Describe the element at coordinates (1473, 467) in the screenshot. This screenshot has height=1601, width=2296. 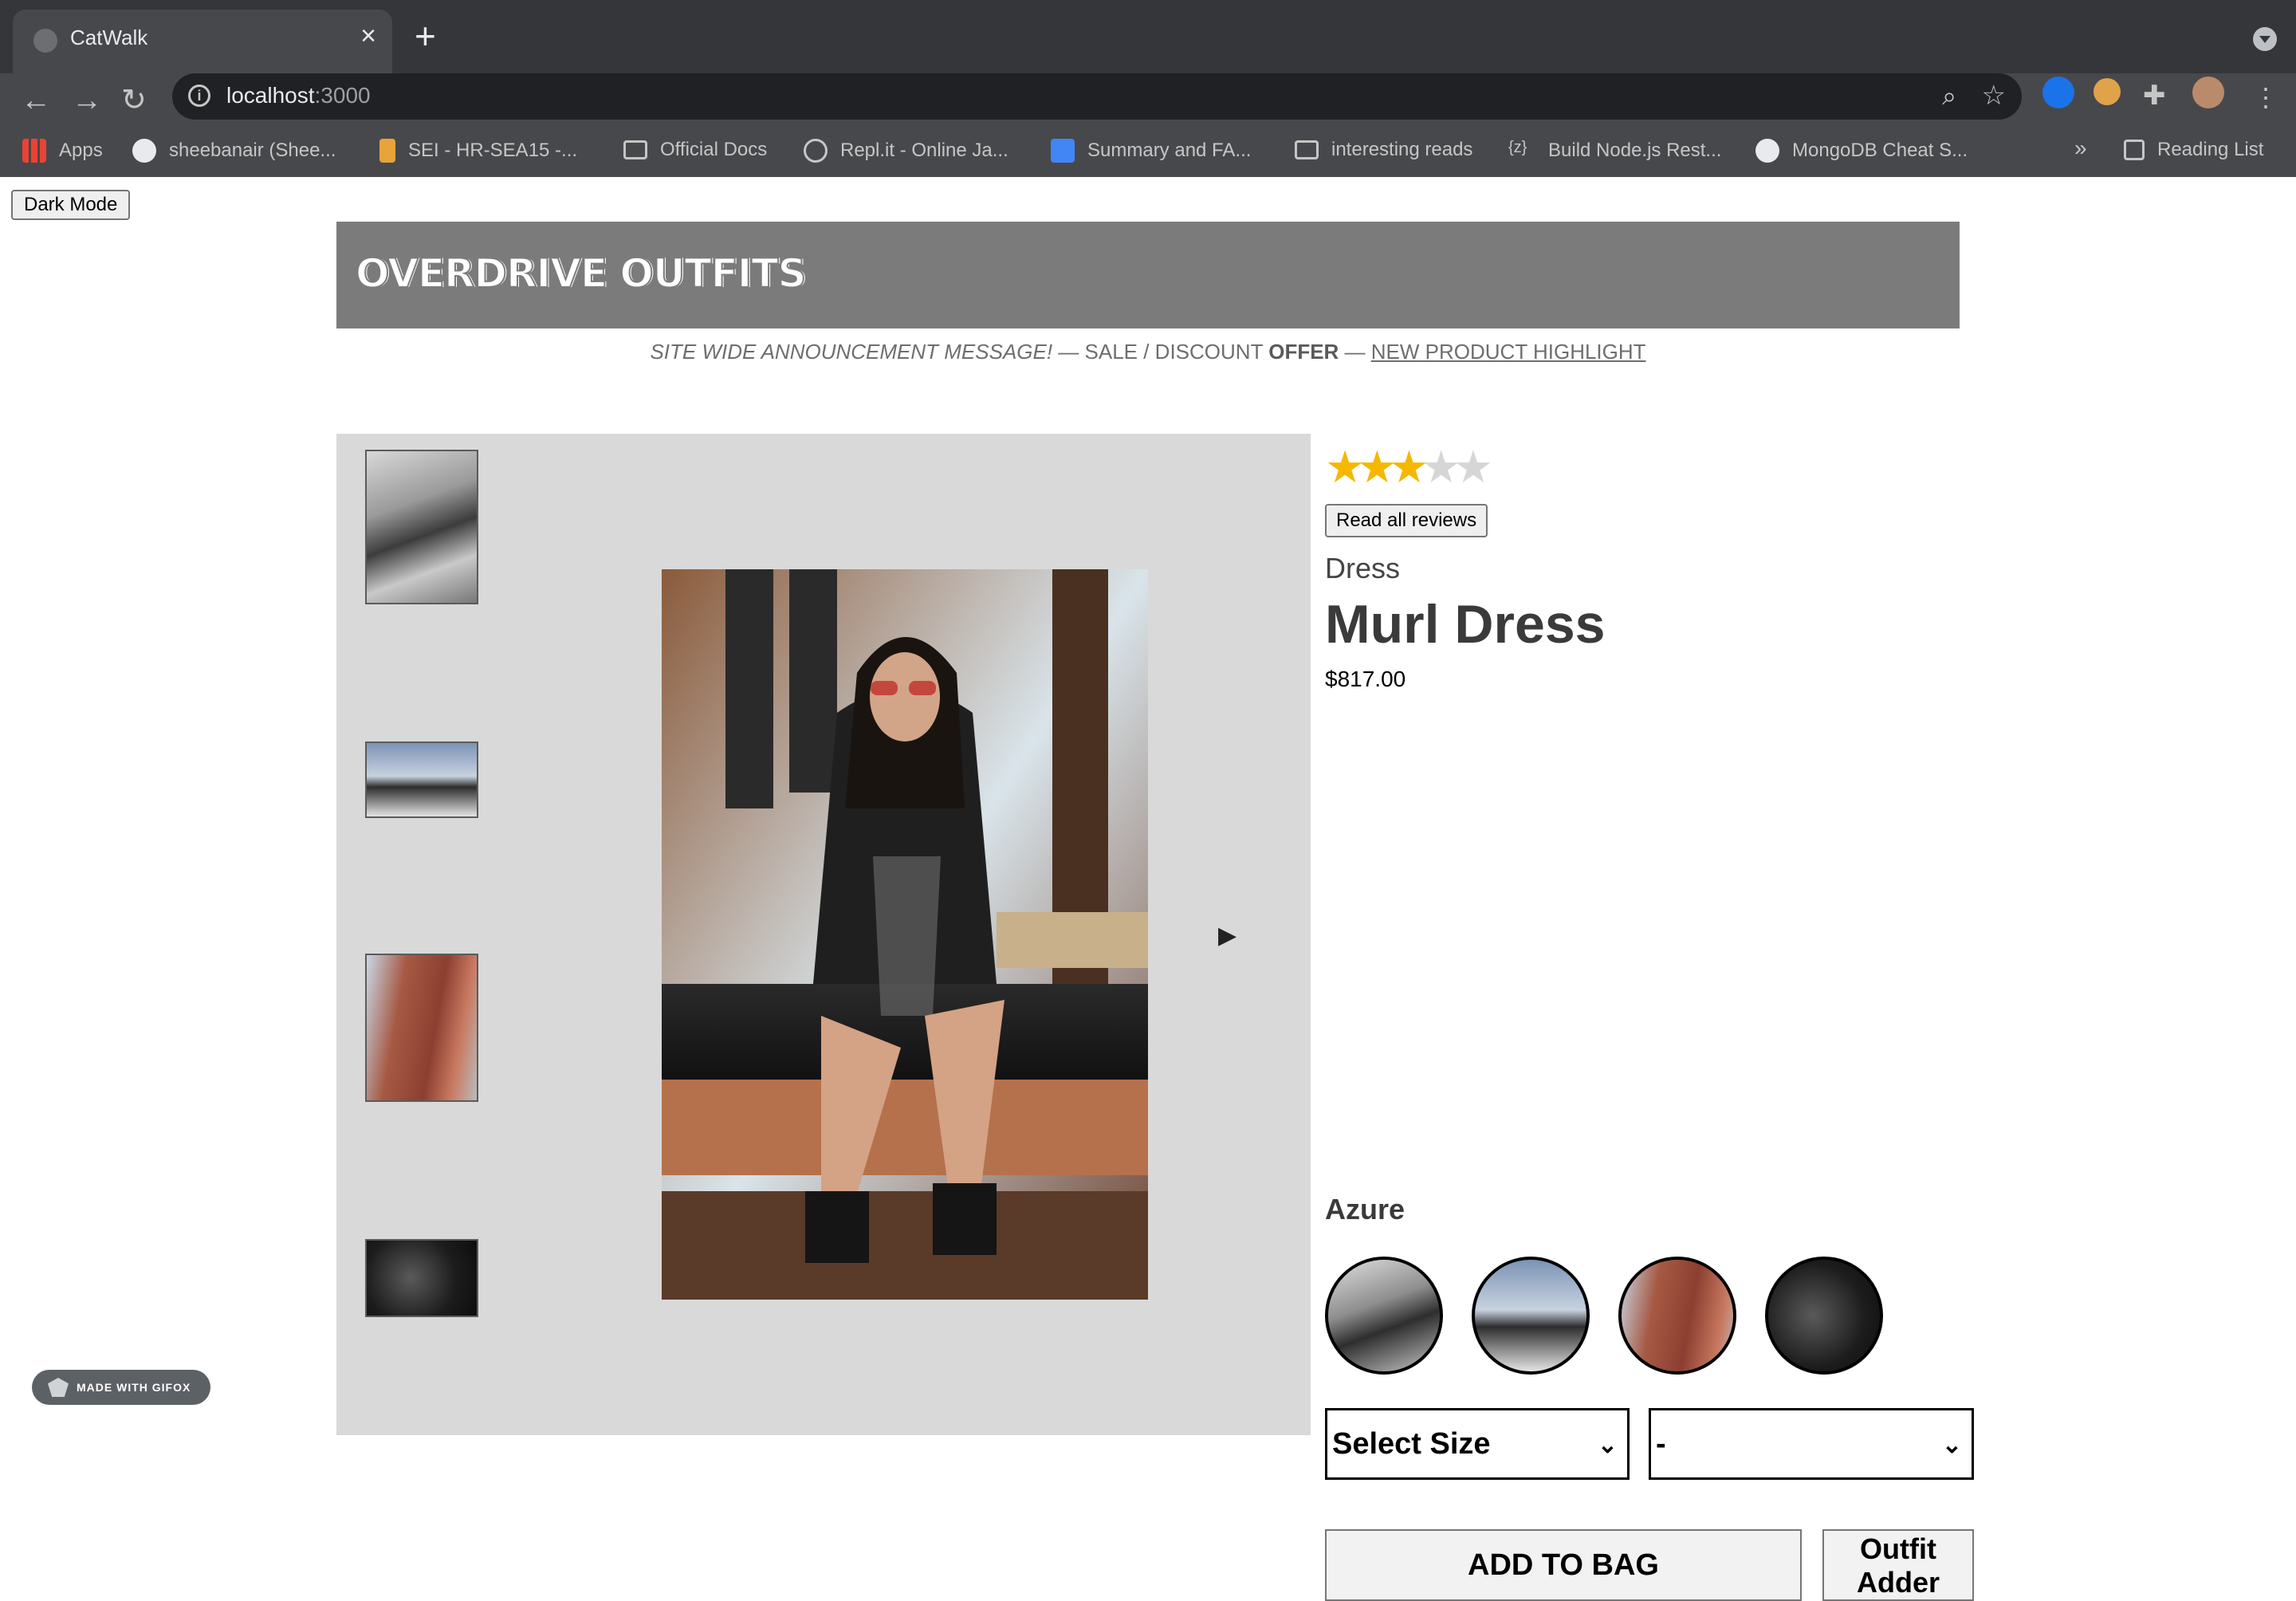
I see `star-empty-icon: ★` at that location.